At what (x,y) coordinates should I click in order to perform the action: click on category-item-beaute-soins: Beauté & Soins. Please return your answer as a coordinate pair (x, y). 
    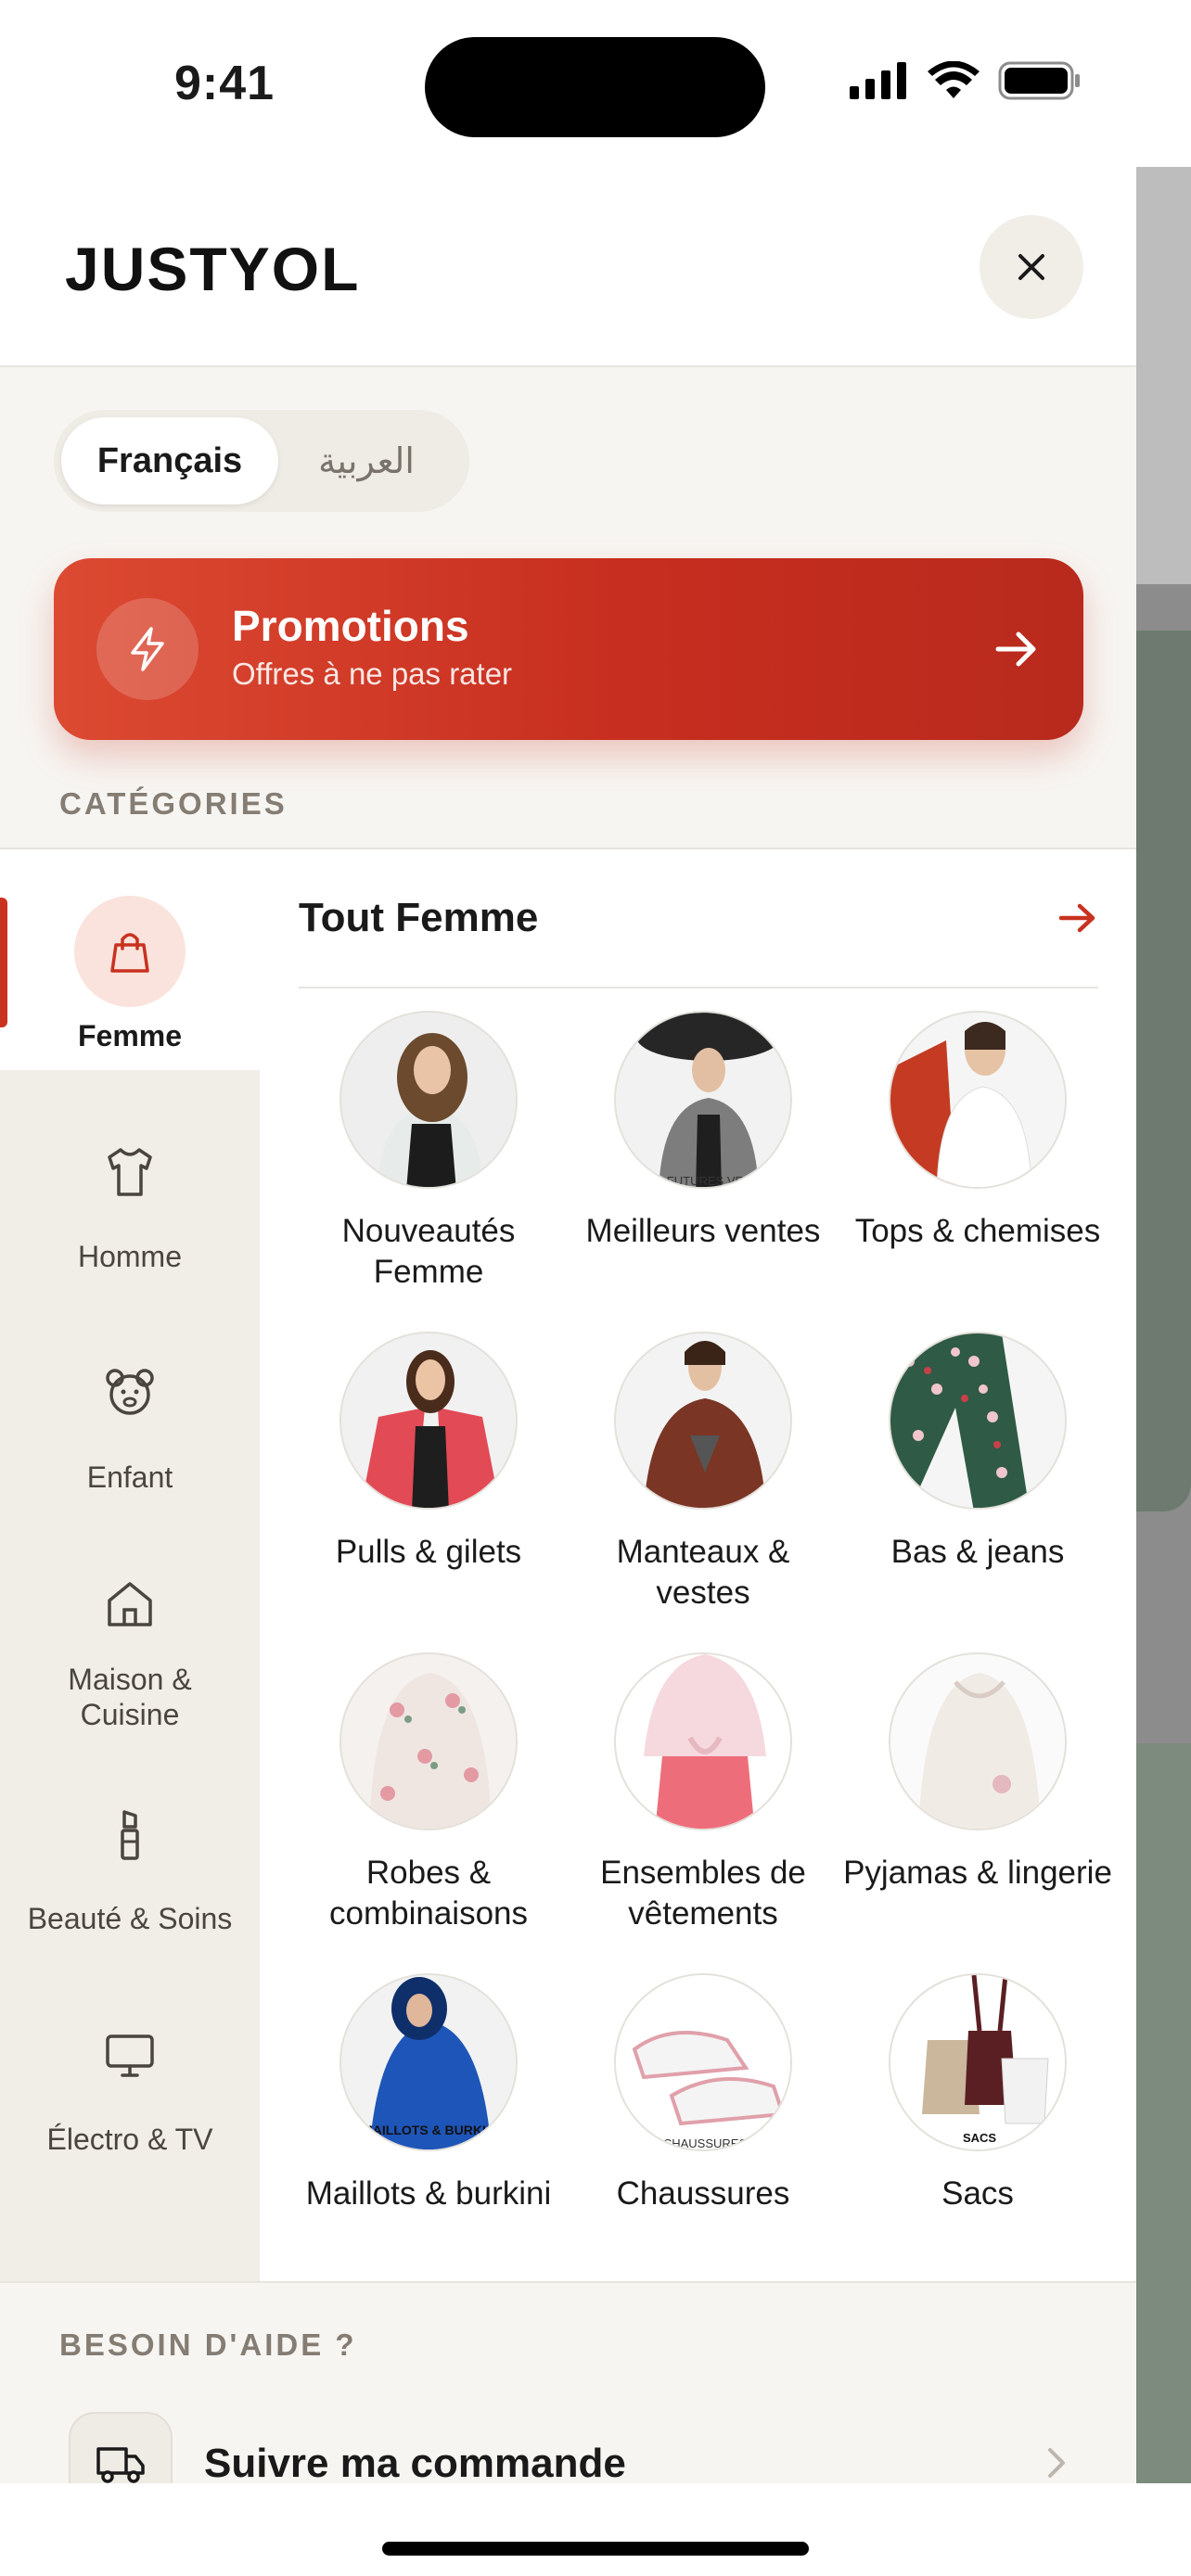
    Looking at the image, I should click on (130, 1842).